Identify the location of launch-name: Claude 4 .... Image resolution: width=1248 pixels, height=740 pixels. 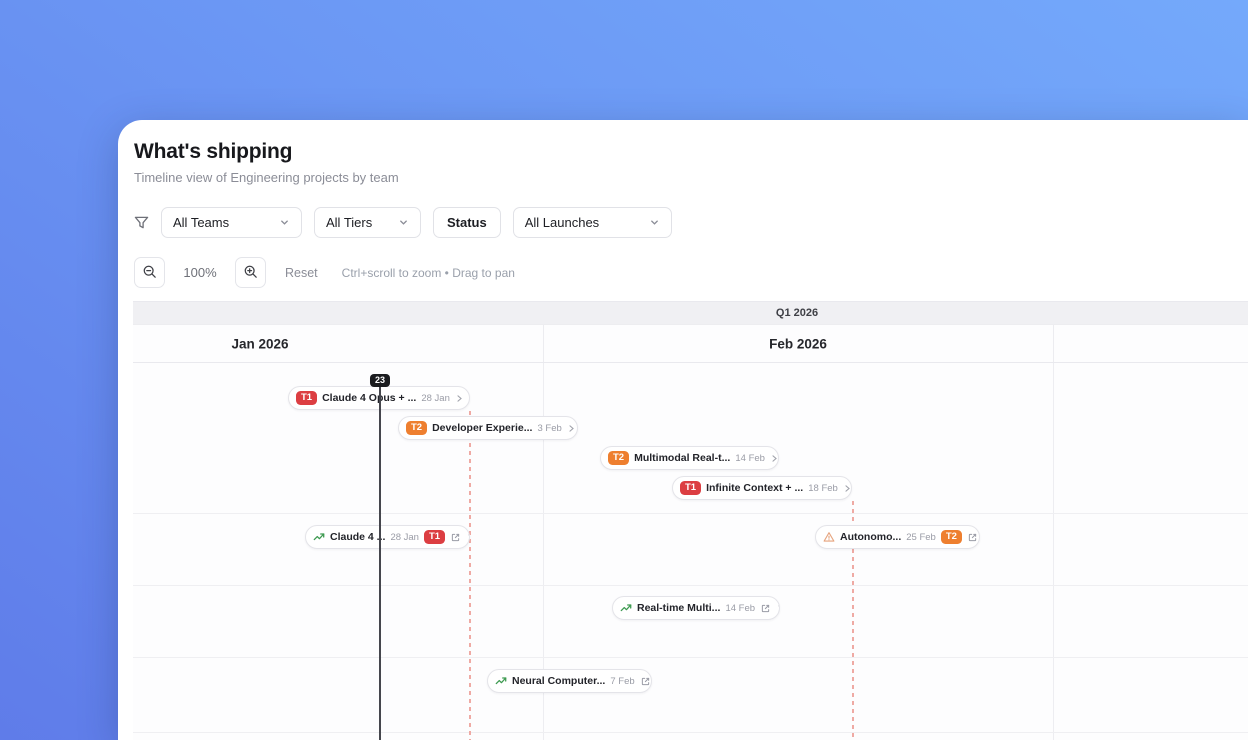
(358, 537).